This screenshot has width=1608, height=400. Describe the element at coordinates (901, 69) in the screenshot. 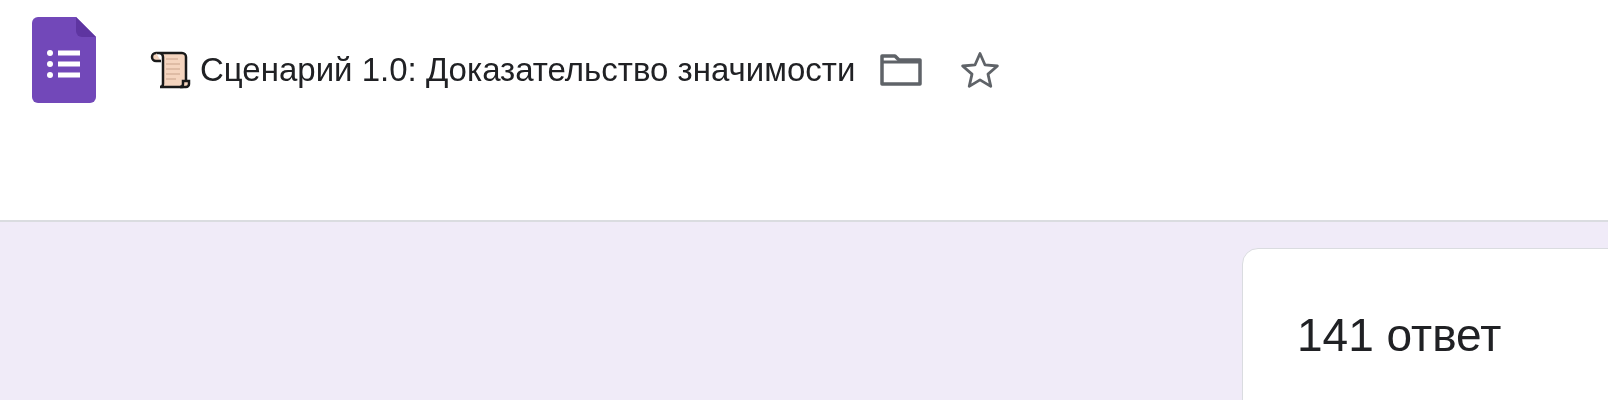

I see `folder-icon` at that location.